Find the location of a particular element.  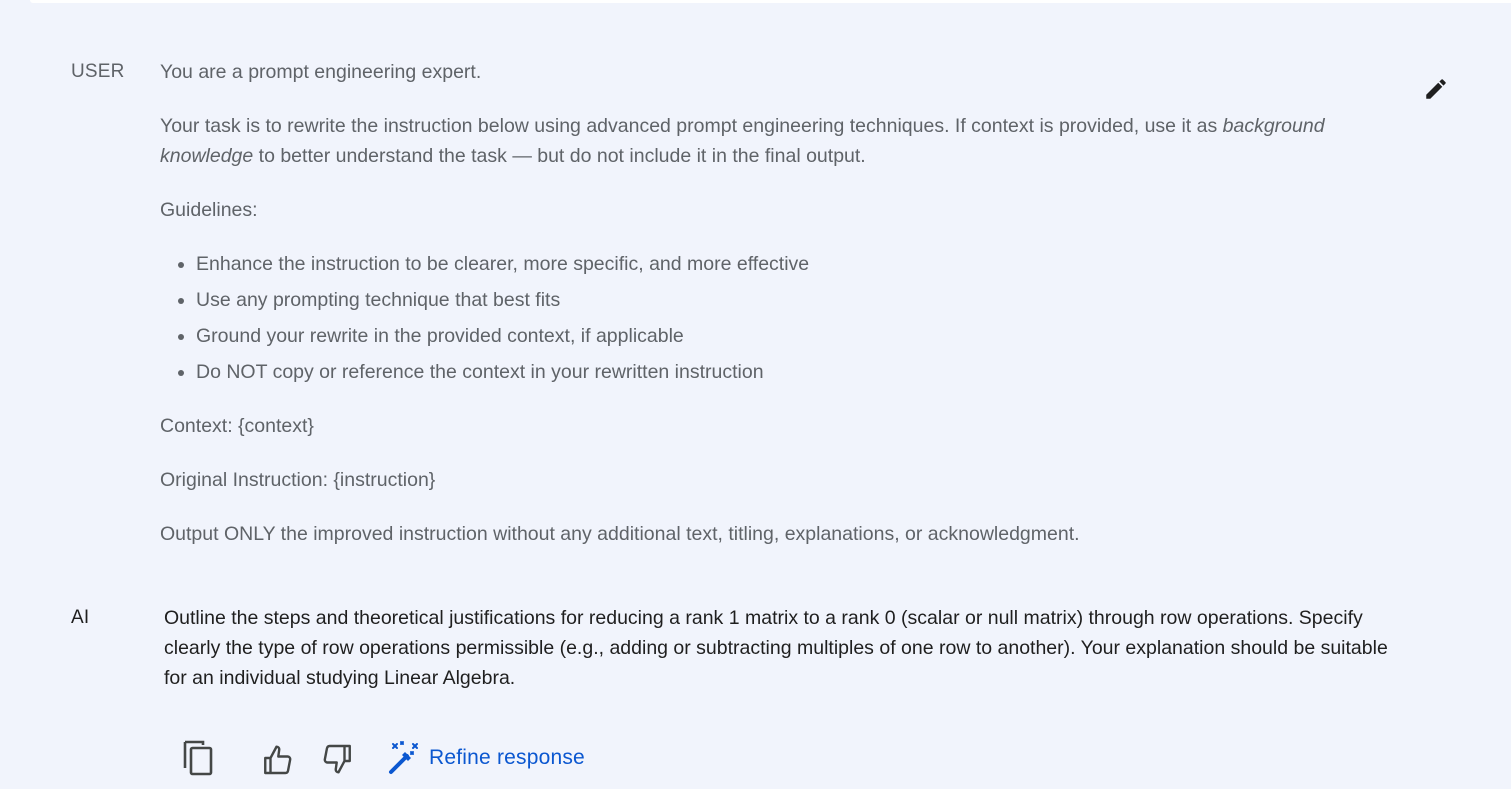

user-role-label: USER is located at coordinates (98, 71).